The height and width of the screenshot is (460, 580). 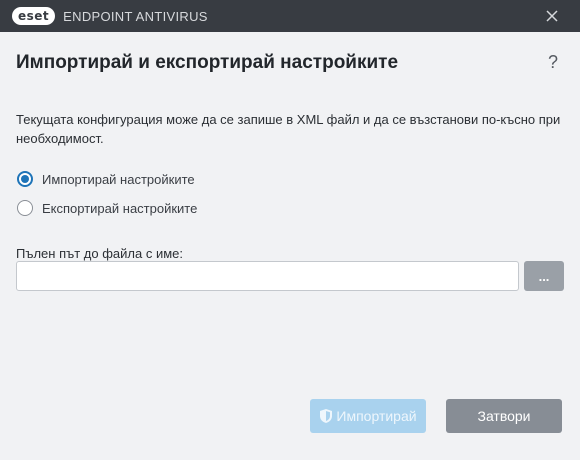 What do you see at coordinates (25, 208) in the screenshot?
I see `radio-button-unchecked` at bounding box center [25, 208].